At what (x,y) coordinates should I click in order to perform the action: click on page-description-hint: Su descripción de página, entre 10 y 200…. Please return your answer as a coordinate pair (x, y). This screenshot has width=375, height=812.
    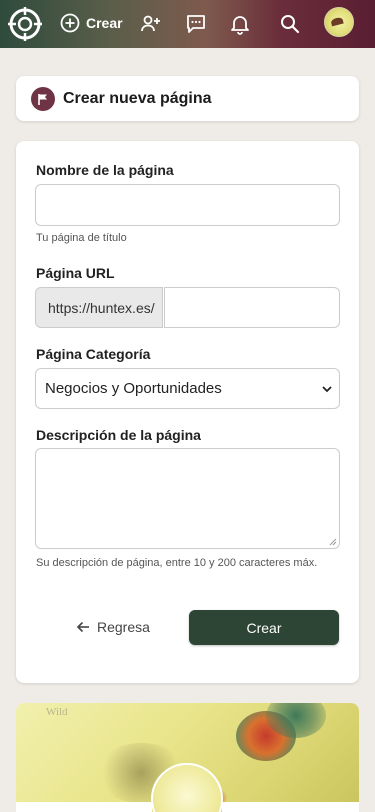
    Looking at the image, I should click on (177, 563).